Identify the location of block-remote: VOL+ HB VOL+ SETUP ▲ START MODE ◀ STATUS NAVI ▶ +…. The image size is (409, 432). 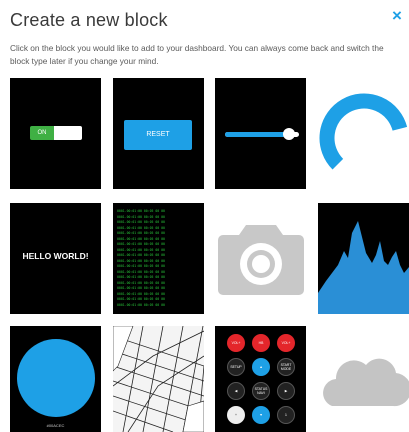
(260, 379).